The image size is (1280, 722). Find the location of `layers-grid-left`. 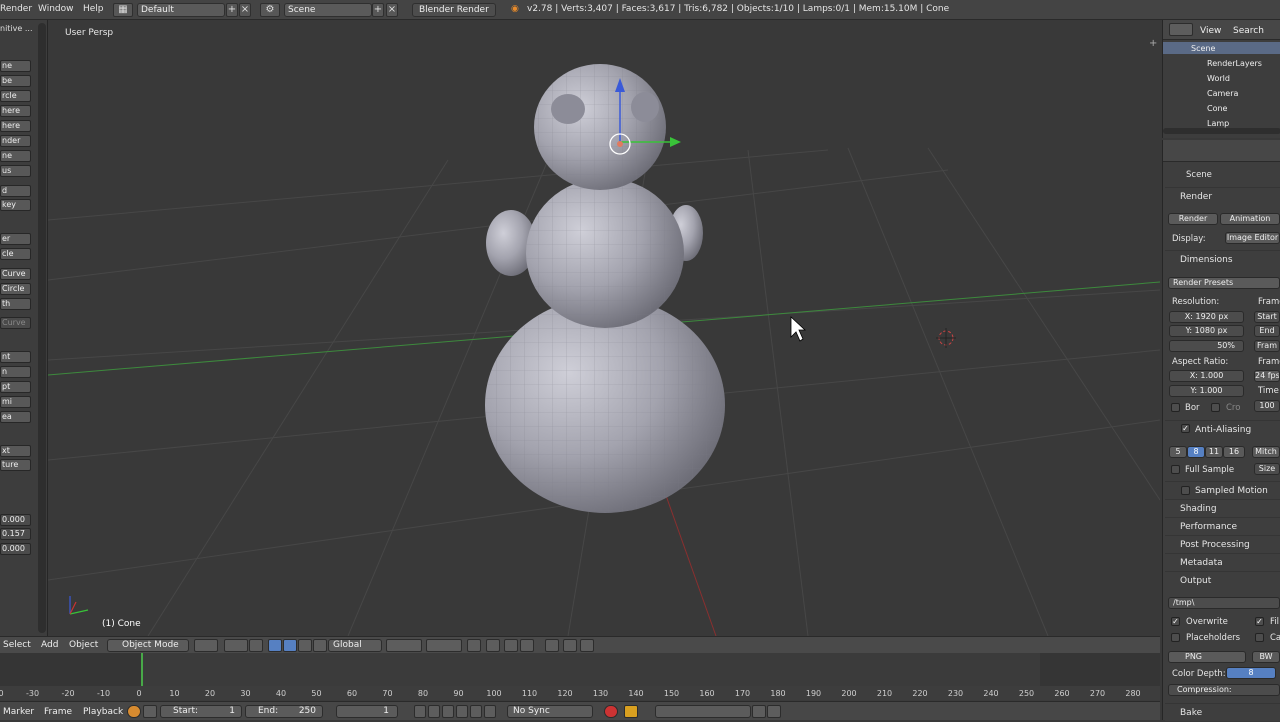

layers-grid-left is located at coordinates (404, 645).